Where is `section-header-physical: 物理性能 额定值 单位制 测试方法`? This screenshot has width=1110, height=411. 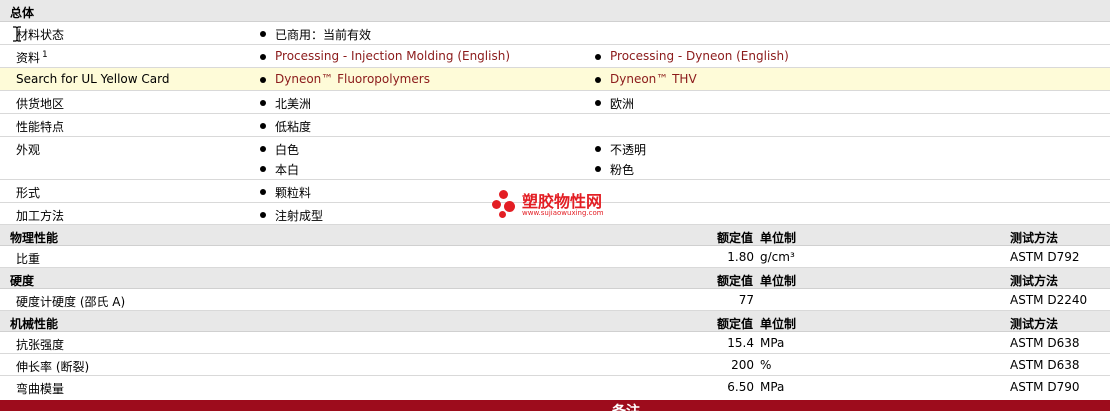
section-header-physical: 物理性能 额定值 单位制 测试方法 is located at coordinates (555, 235).